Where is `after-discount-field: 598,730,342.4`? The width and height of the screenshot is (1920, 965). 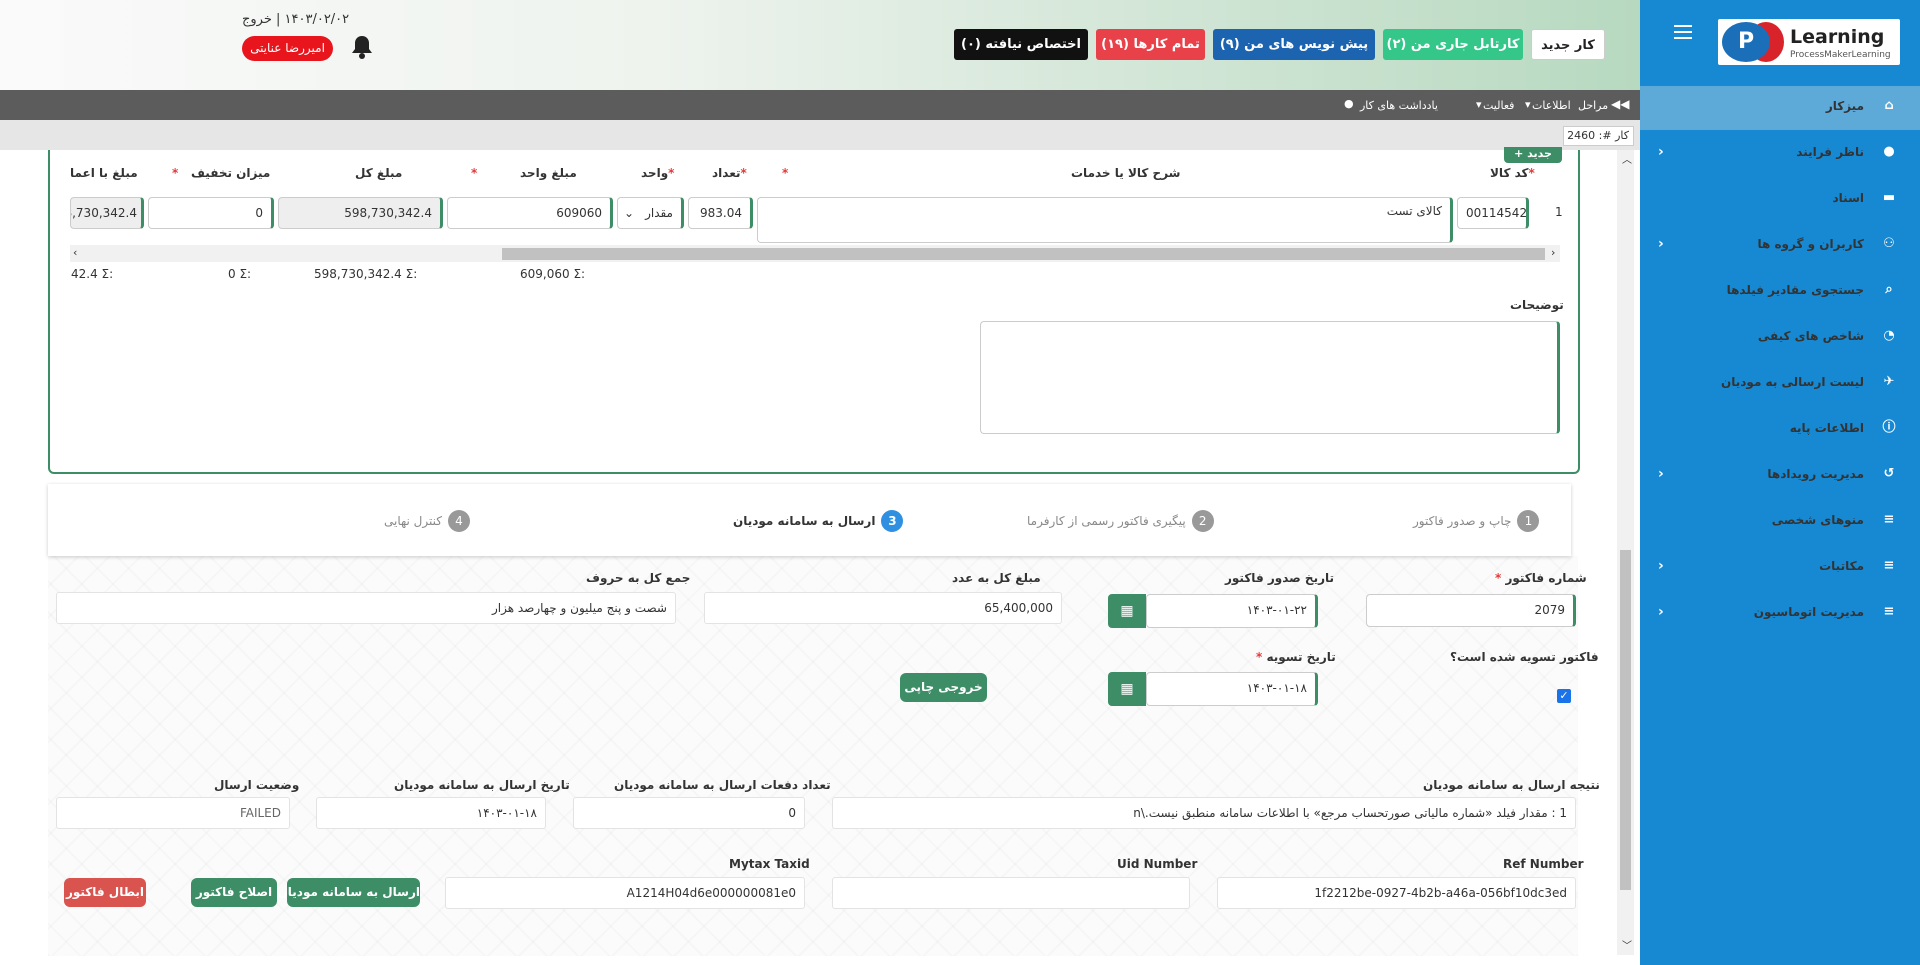
after-discount-field: 598,730,342.4 is located at coordinates (107, 213).